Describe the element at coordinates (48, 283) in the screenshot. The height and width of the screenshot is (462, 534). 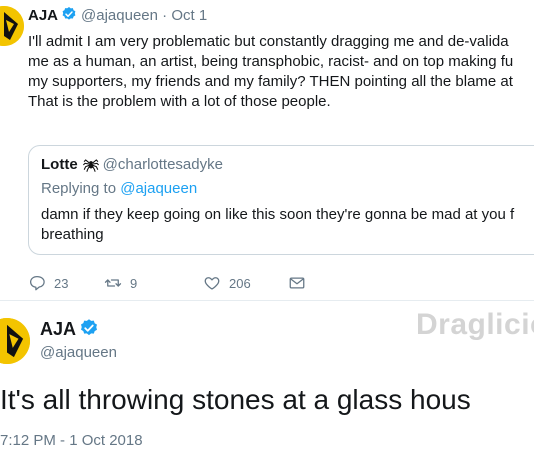
I see `reply-button: 23` at that location.